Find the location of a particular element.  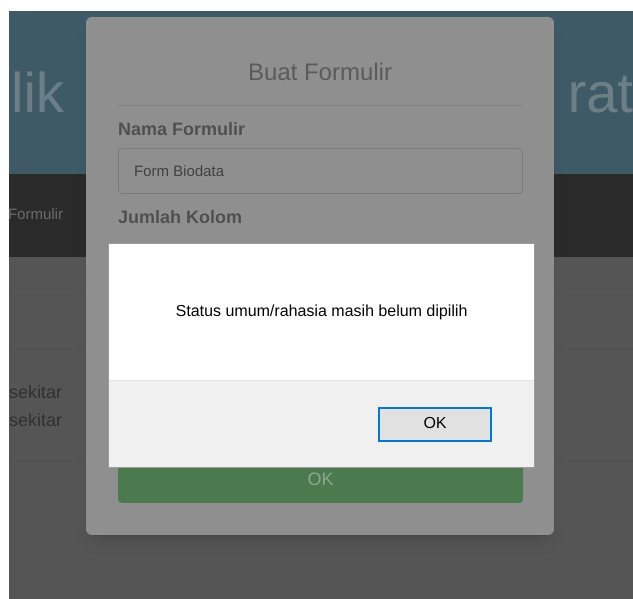

input-field: Form Biodata is located at coordinates (320, 171).